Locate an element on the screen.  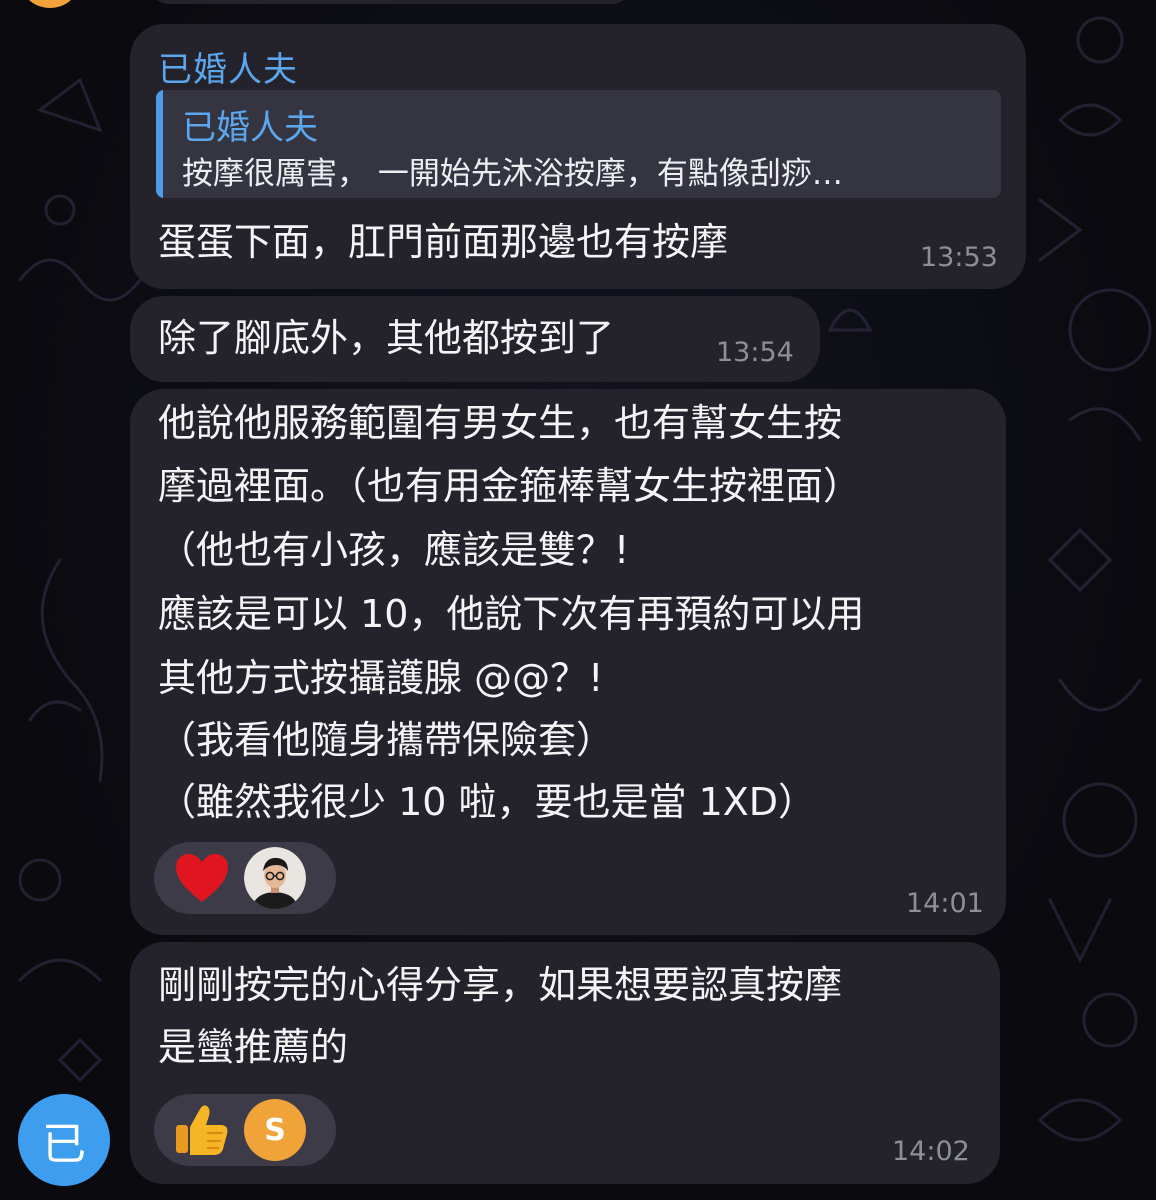
thumbs-up-icon is located at coordinates (202, 1130).